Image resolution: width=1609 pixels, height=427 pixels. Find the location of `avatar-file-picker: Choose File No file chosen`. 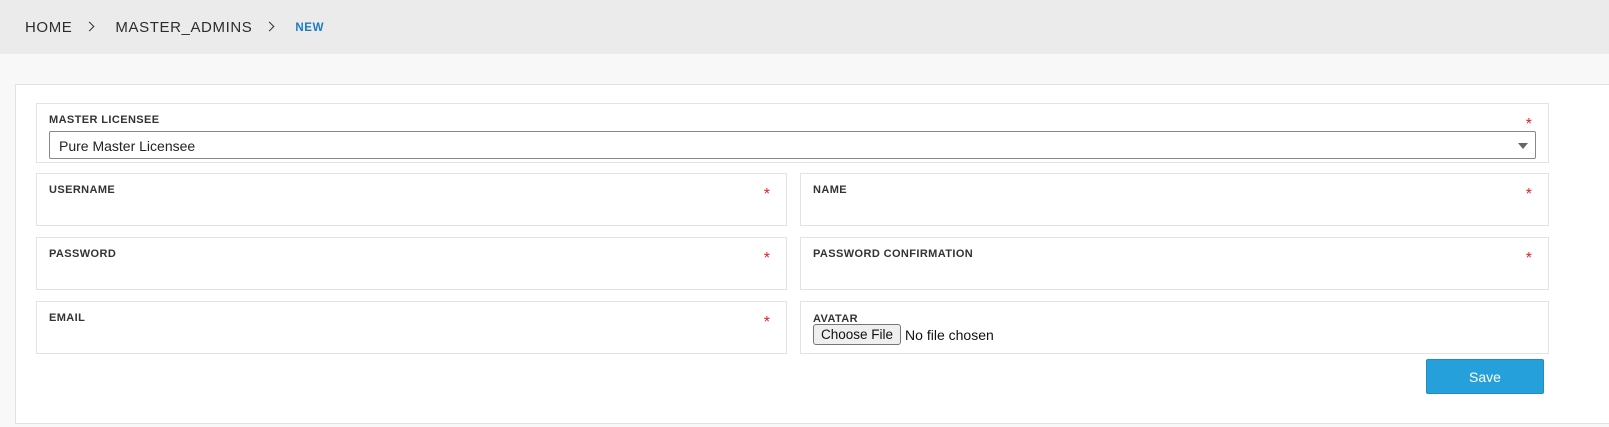

avatar-file-picker: Choose File No file chosen is located at coordinates (903, 334).